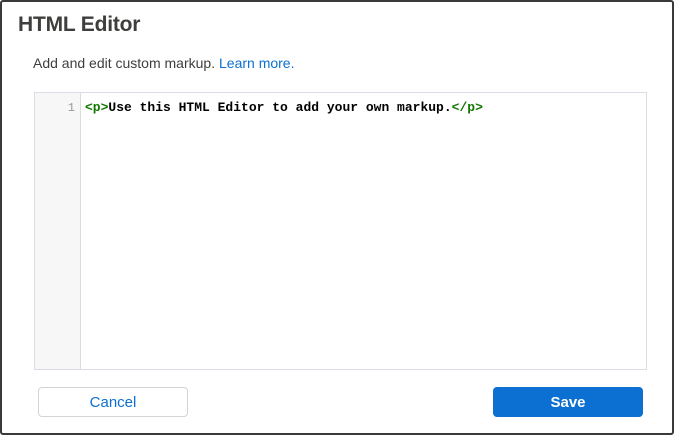 This screenshot has height=435, width=674. What do you see at coordinates (467, 107) in the screenshot?
I see `close-tag: </p>` at bounding box center [467, 107].